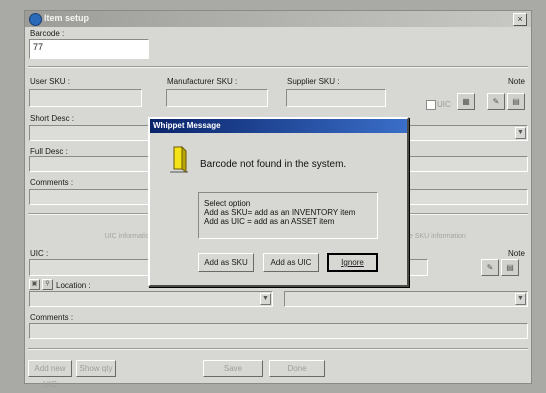 The image size is (546, 393). What do you see at coordinates (520, 133) in the screenshot?
I see `short-desc-dropdown-icon: ▼` at bounding box center [520, 133].